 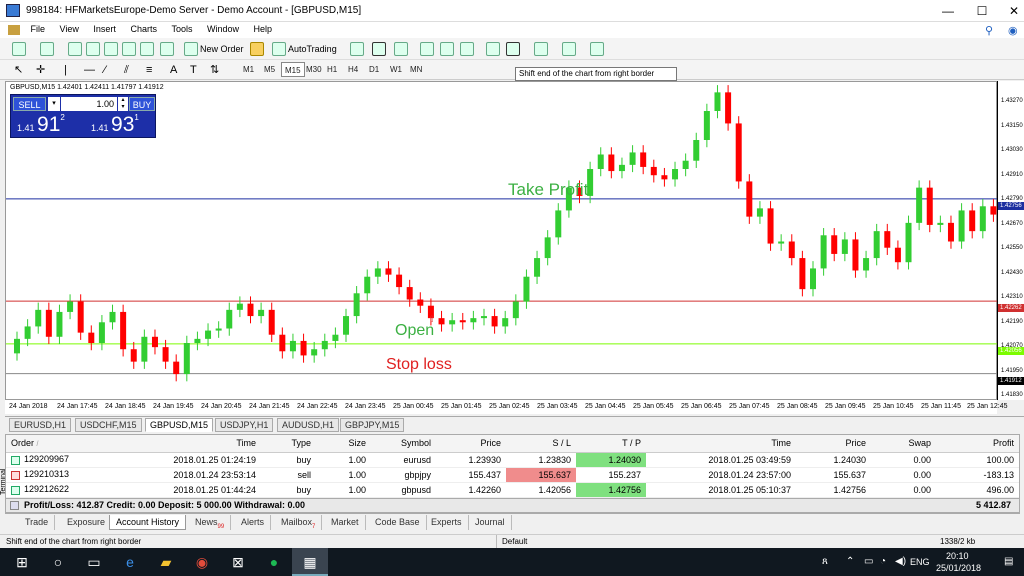 I want to click on chrome-icon: ◉, so click(x=202, y=562).